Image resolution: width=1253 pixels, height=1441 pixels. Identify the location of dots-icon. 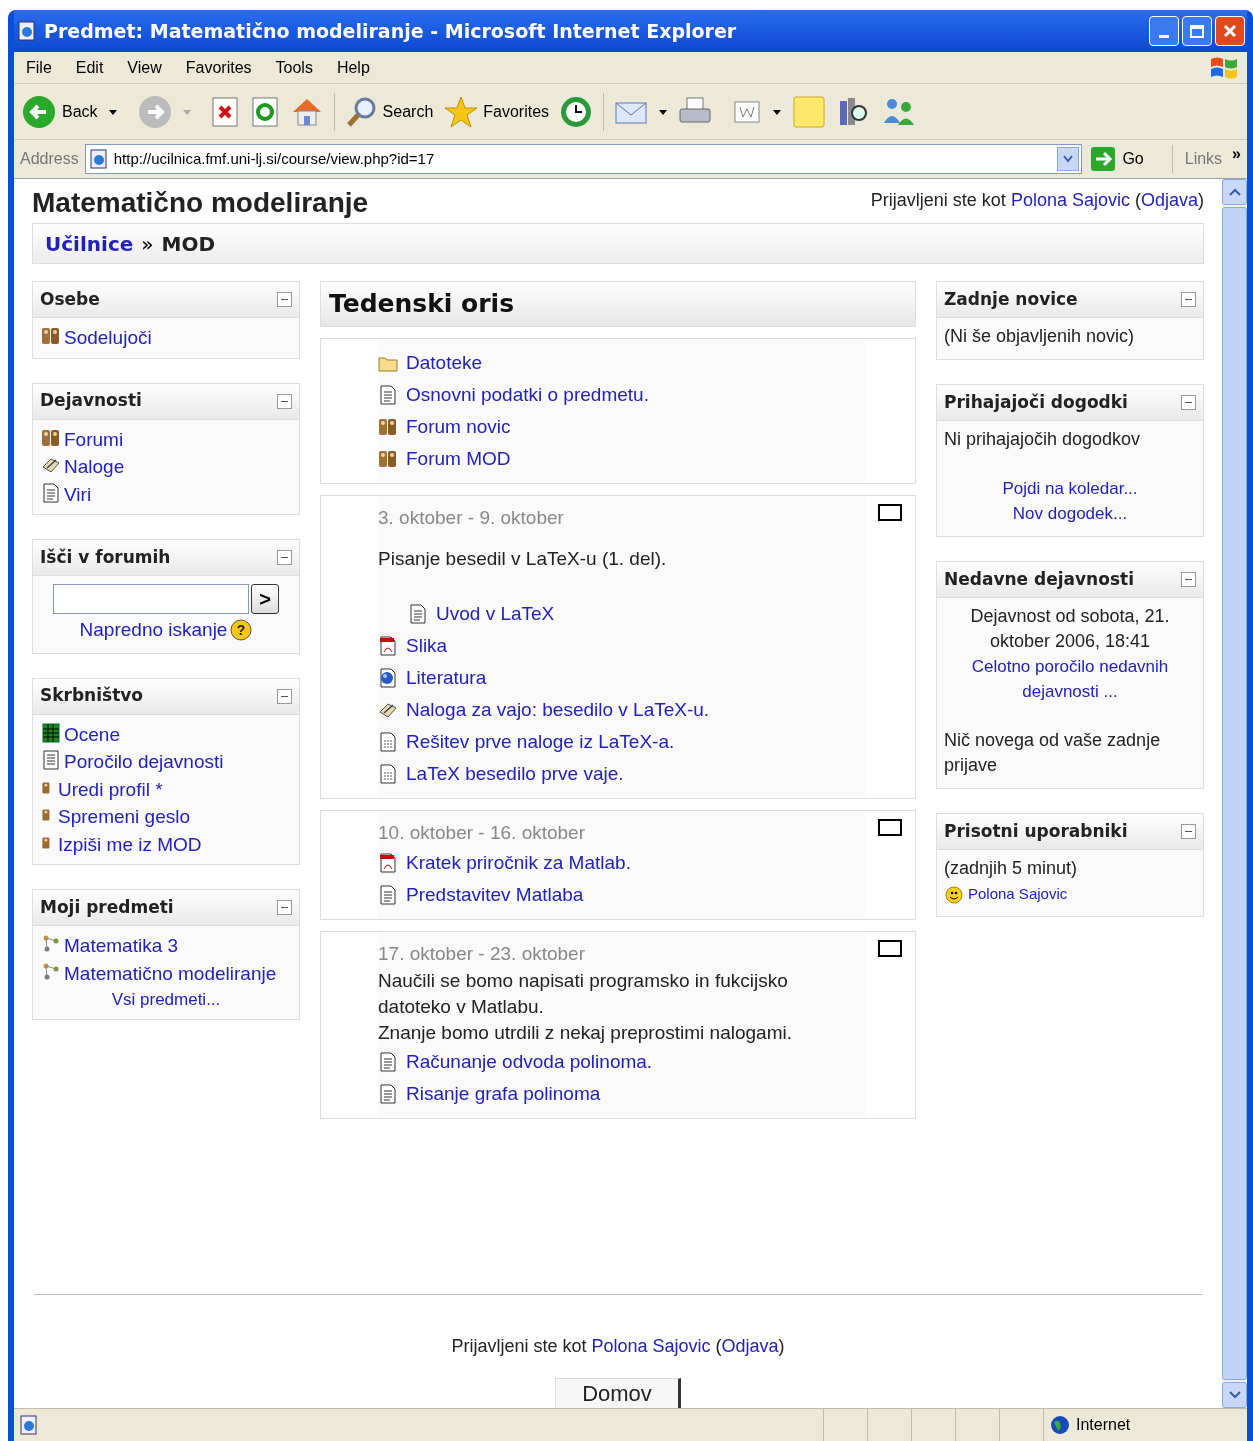
(51, 971).